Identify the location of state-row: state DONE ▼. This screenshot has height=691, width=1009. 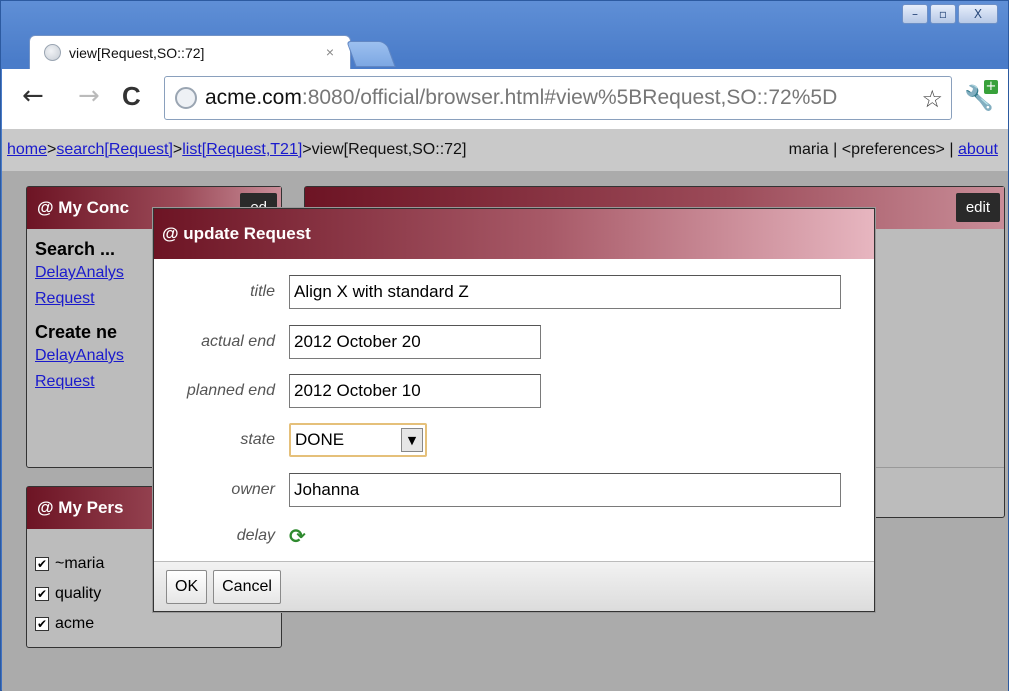
(514, 440).